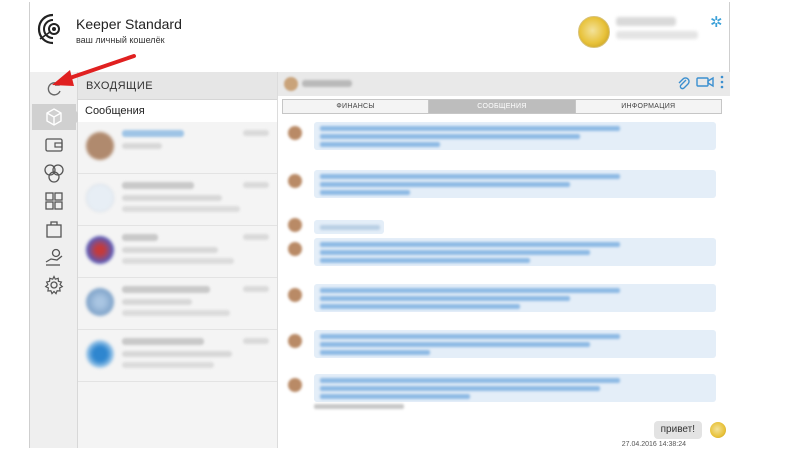  Describe the element at coordinates (356, 106) in the screenshot. I see `tab-finance: ФИНАНСЫ` at that location.